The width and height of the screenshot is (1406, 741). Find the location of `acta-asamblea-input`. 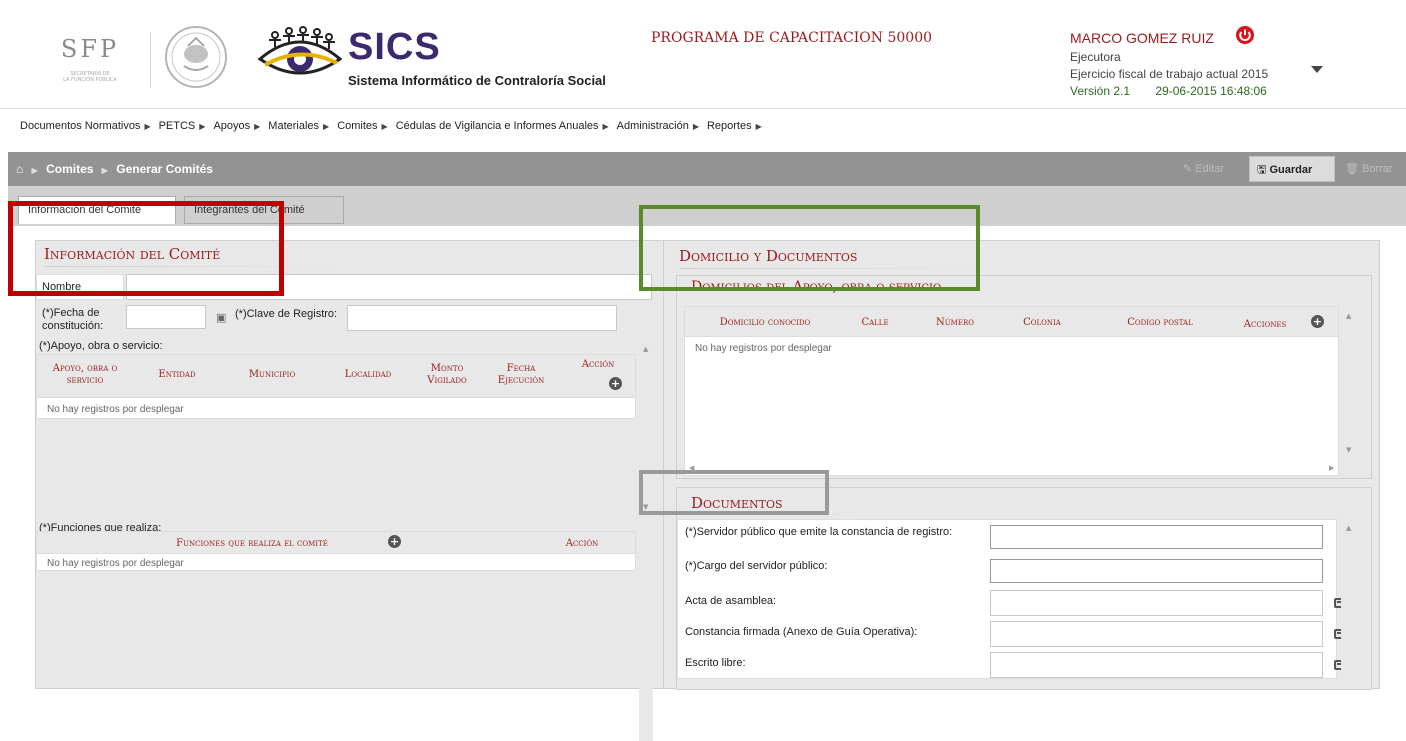

acta-asamblea-input is located at coordinates (1156, 603).